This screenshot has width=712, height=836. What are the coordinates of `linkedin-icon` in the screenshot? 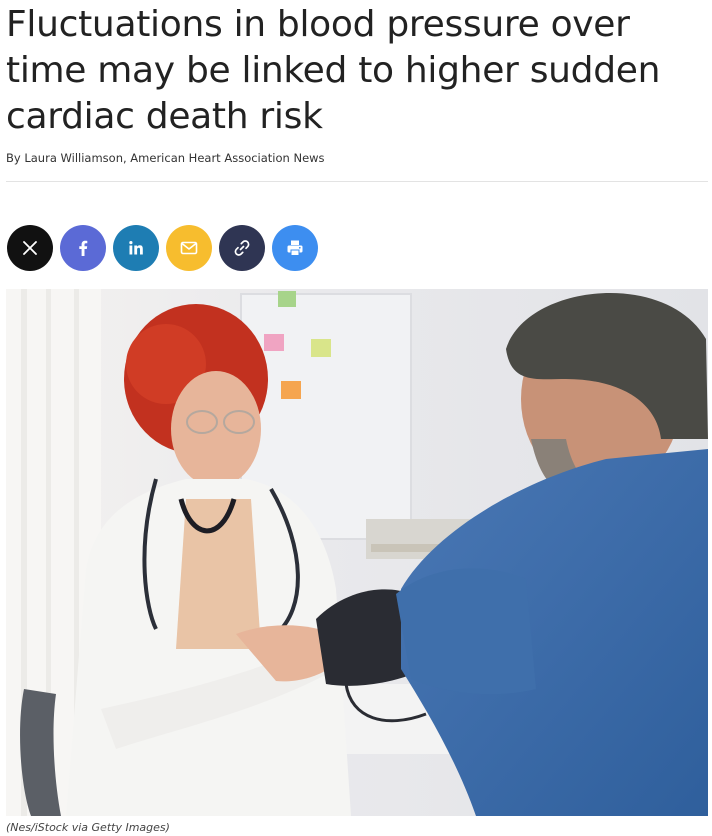 It's located at (136, 248).